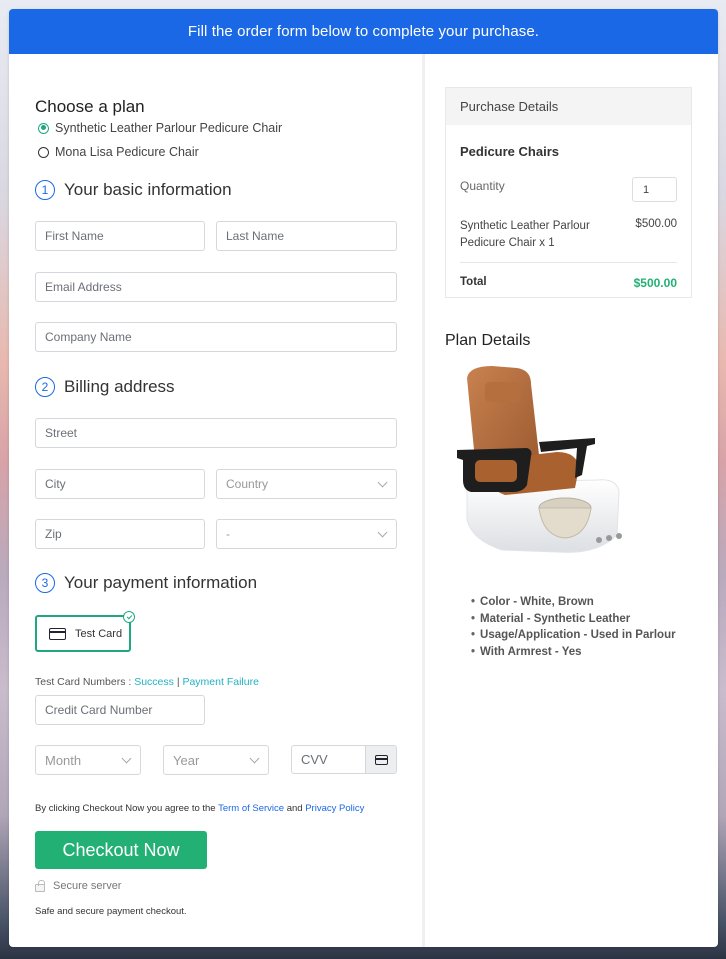 The image size is (726, 959). What do you see at coordinates (306, 534) in the screenshot?
I see `state-select: -` at bounding box center [306, 534].